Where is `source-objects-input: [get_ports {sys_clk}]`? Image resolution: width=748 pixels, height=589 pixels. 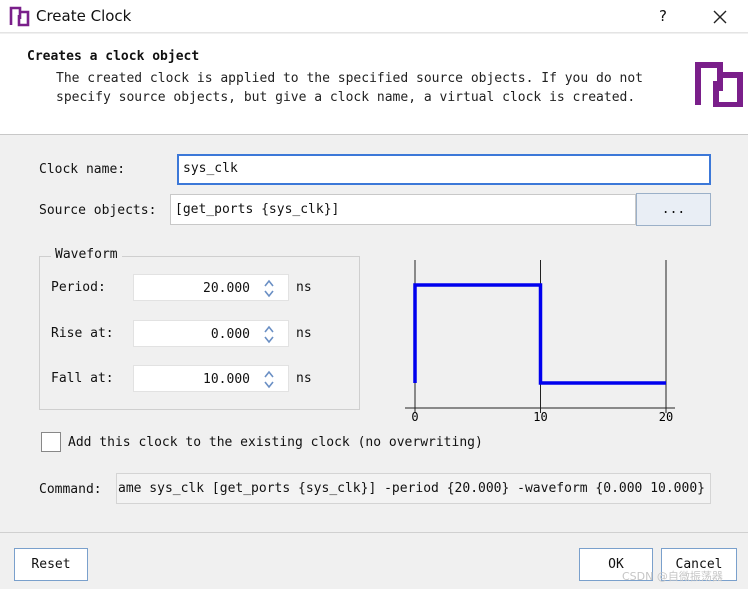
source-objects-input: [get_ports {sys_clk}] is located at coordinates (403, 209).